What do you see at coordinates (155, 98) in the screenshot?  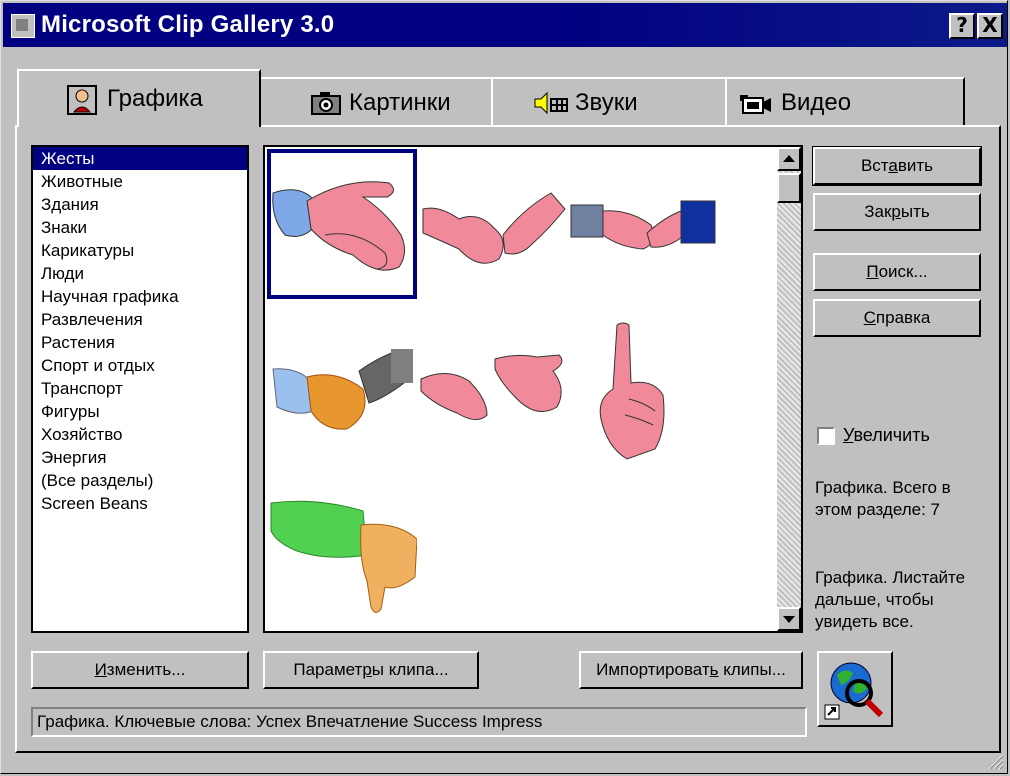 I see `tab-graphics-label: Графика` at bounding box center [155, 98].